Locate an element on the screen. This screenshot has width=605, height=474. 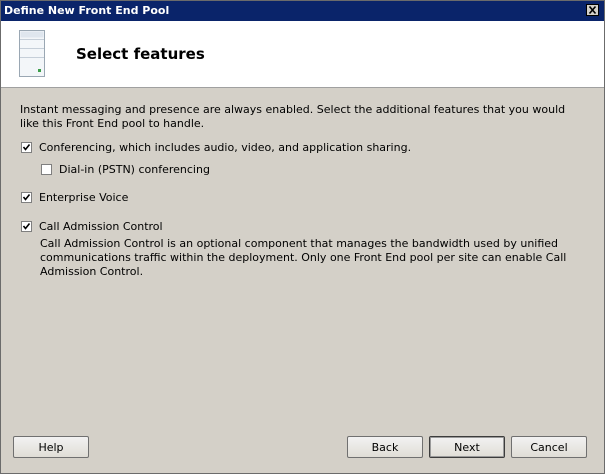
close-icon is located at coordinates (592, 10).